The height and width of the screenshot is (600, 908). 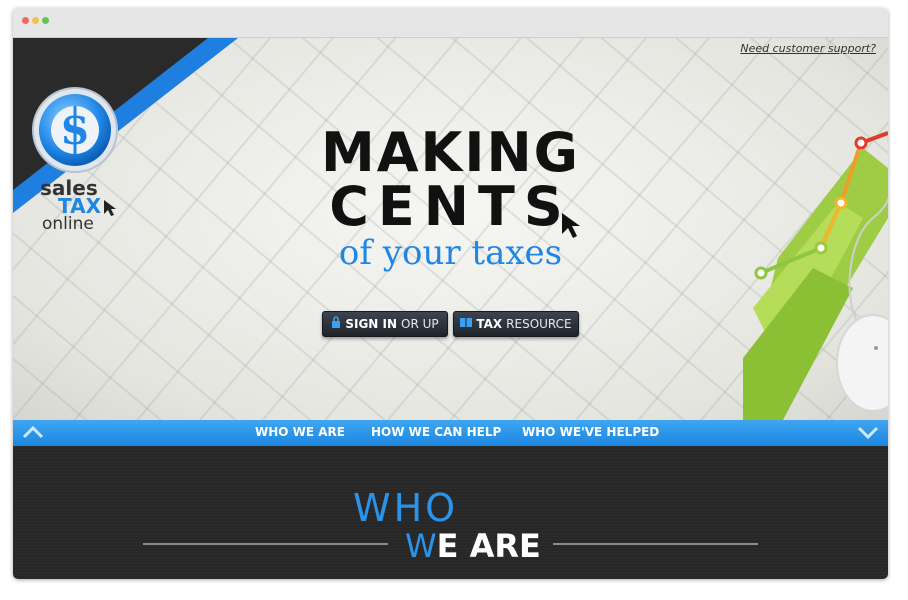 I want to click on customer-support-link: Need customer support?, so click(x=808, y=48).